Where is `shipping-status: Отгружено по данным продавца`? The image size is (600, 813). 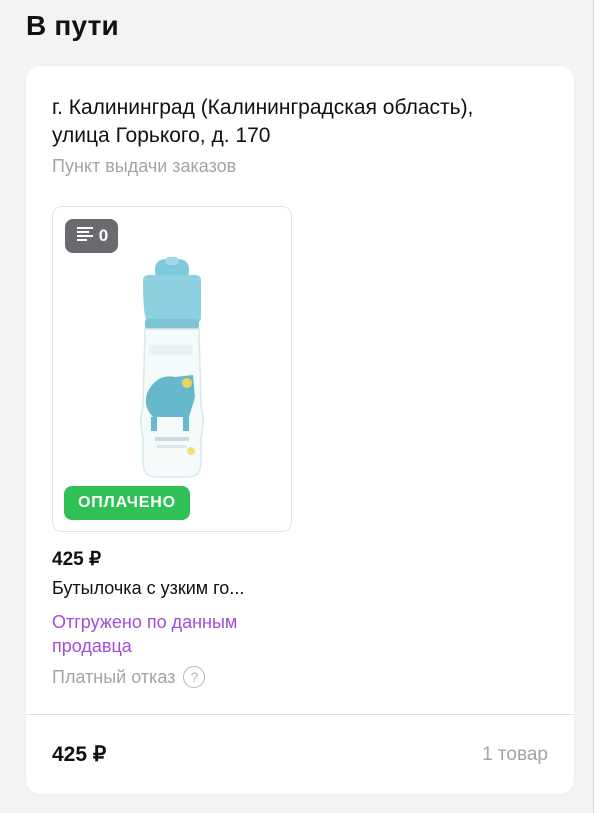 shipping-status: Отгружено по данным продавца is located at coordinates (145, 634).